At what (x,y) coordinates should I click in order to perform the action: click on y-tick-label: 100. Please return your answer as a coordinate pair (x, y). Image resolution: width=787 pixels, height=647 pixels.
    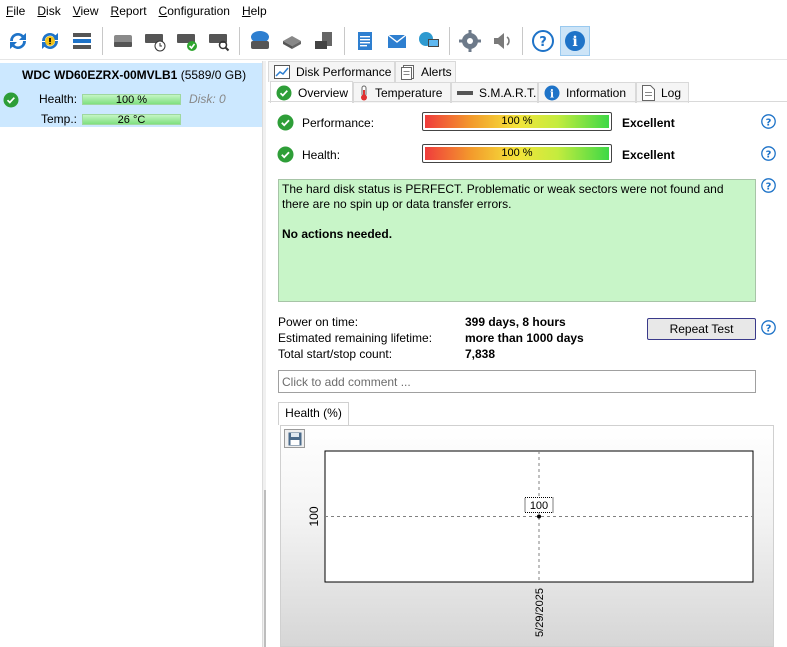
    Looking at the image, I should click on (314, 516).